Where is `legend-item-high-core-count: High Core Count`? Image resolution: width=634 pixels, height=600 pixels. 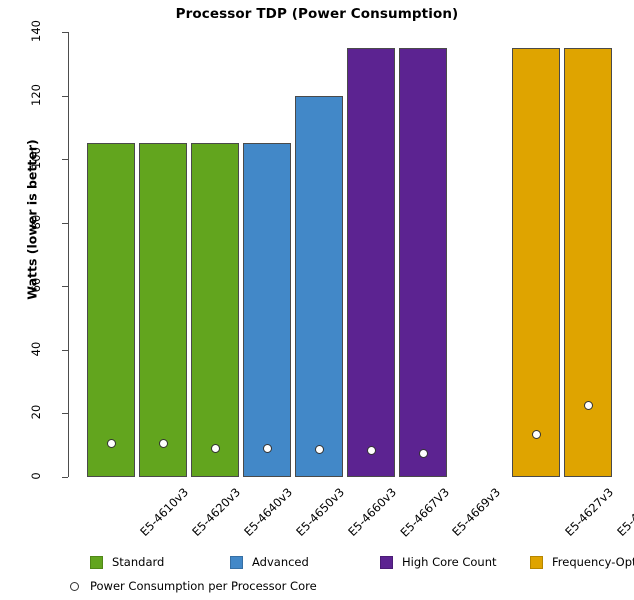
legend-item-high-core-count: High Core Count is located at coordinates (438, 562).